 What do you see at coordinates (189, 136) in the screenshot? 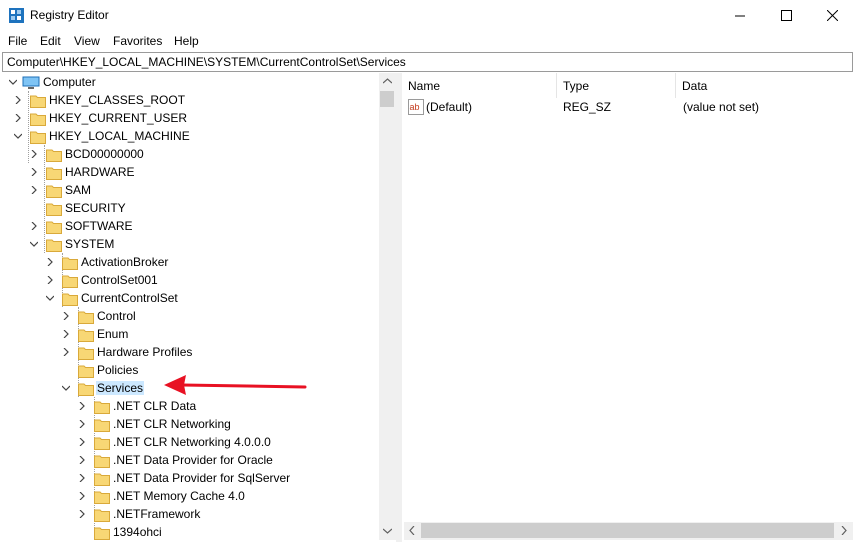
I see `tree-node: HKEY_LOCAL_MACHINE` at bounding box center [189, 136].